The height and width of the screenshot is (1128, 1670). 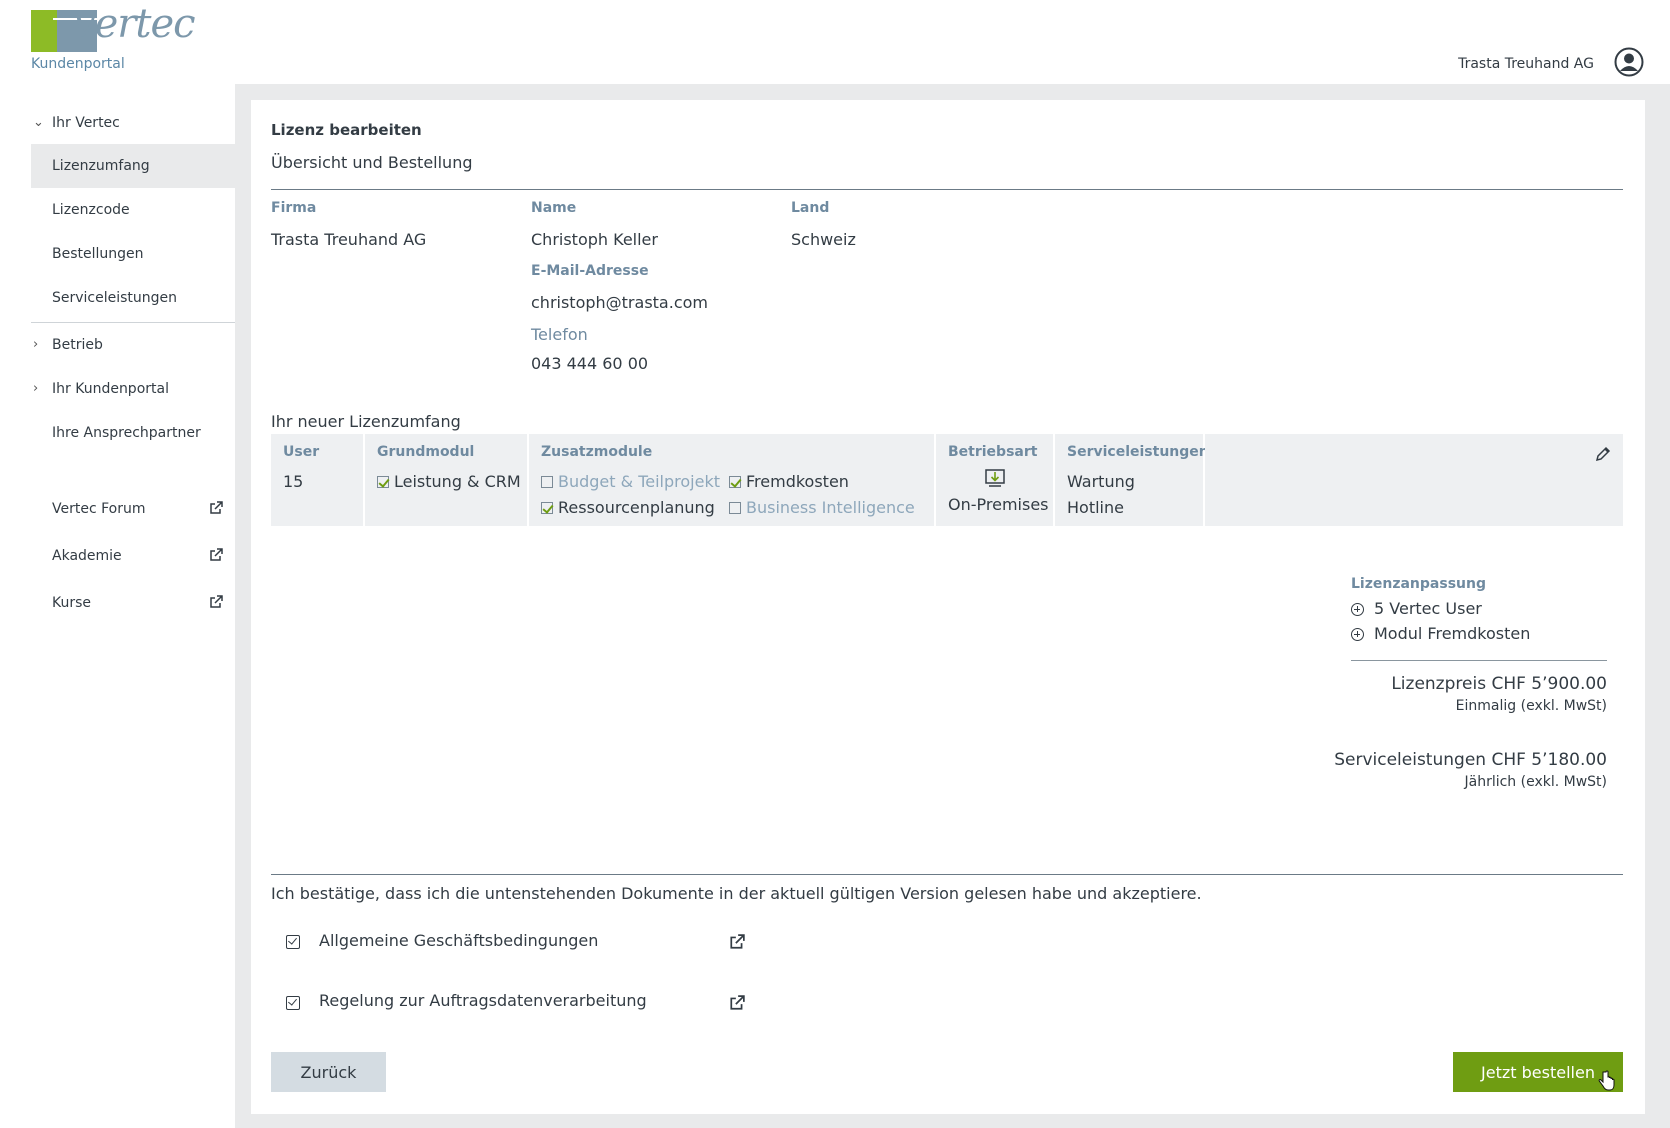 What do you see at coordinates (597, 452) in the screenshot?
I see `zusatz-label: Zusatzmodule` at bounding box center [597, 452].